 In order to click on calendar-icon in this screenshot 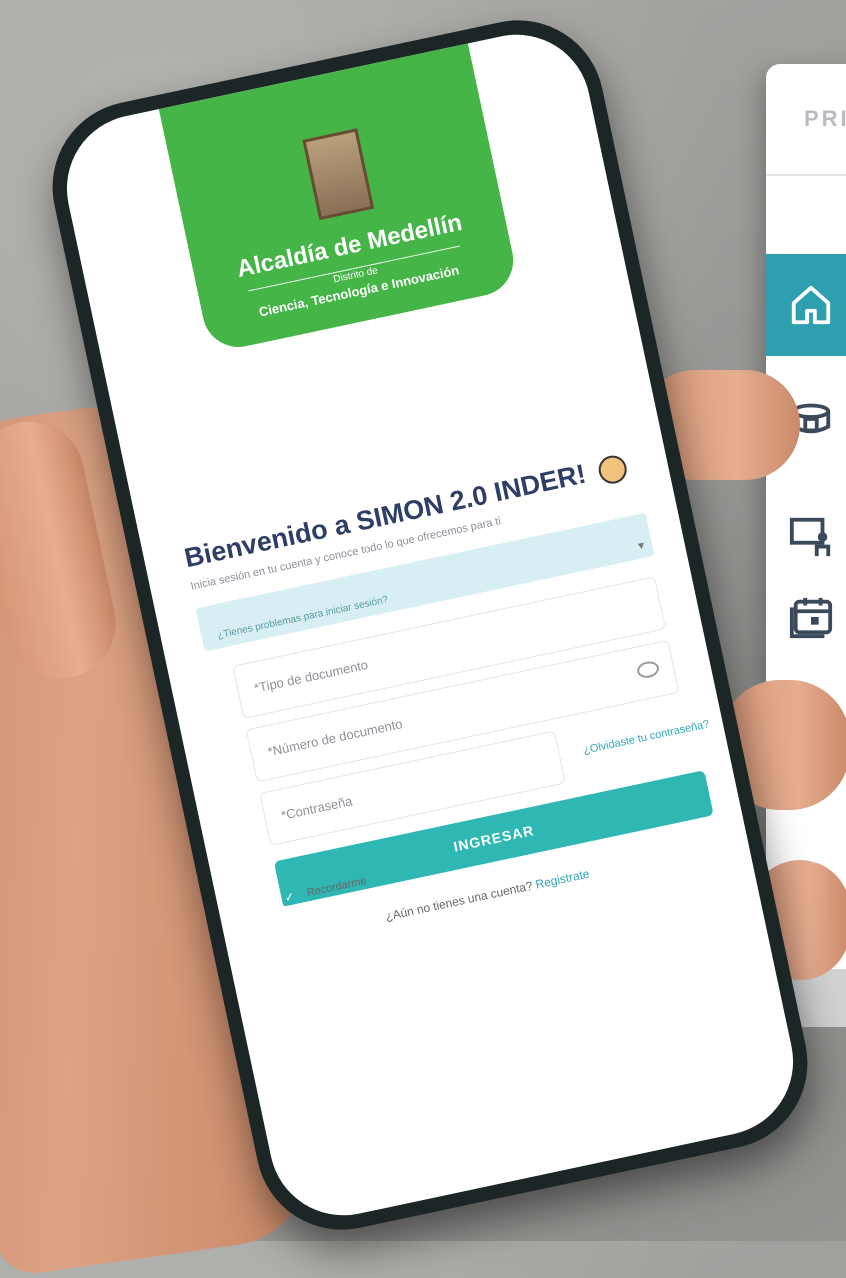, I will do `click(811, 618)`.